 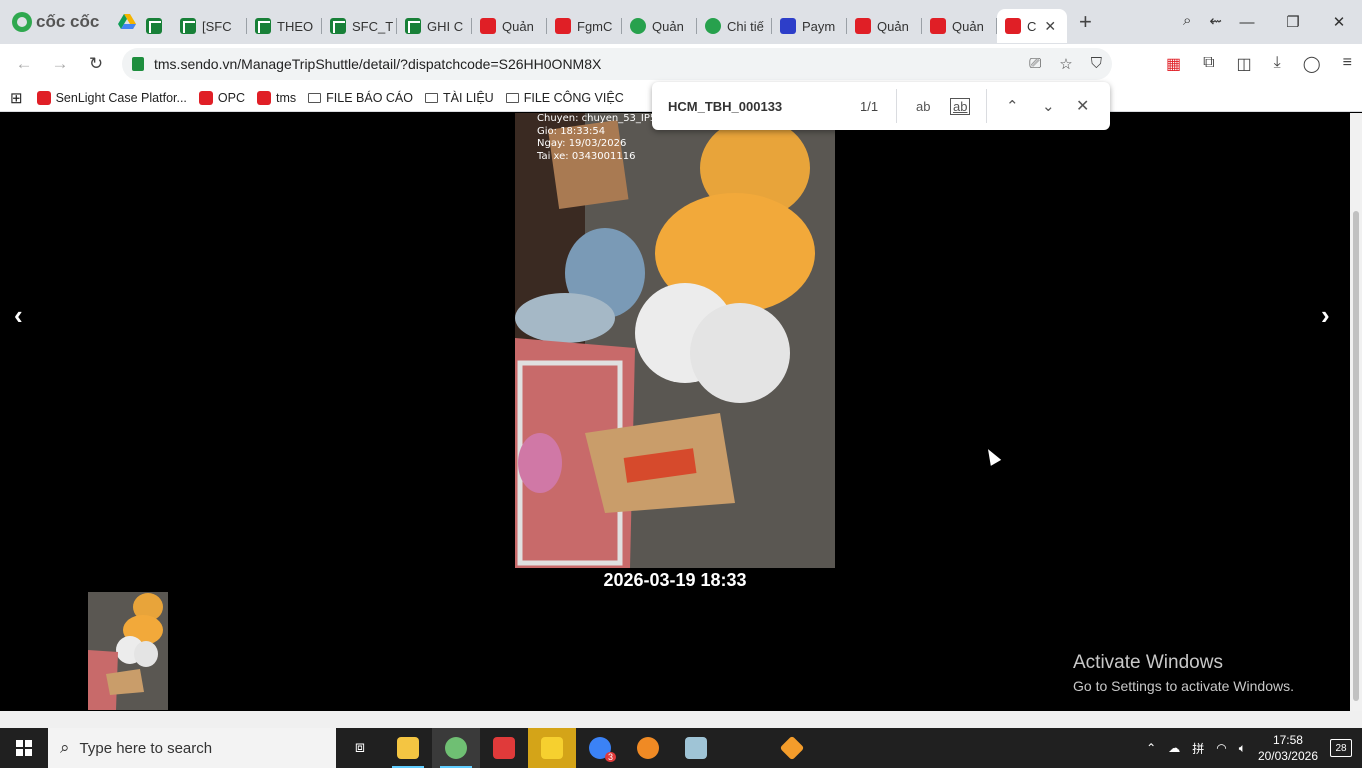 I want to click on coccoc-logo-icon, so click(x=22, y=22).